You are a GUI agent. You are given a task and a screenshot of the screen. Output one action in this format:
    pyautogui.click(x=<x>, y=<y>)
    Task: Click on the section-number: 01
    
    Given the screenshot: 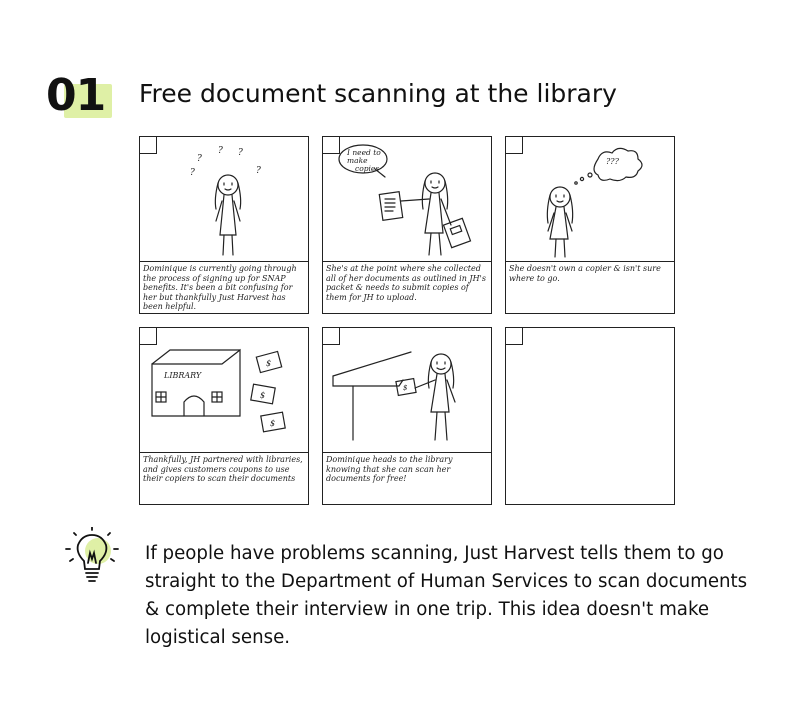 What is the action you would take?
    pyautogui.click(x=81, y=96)
    